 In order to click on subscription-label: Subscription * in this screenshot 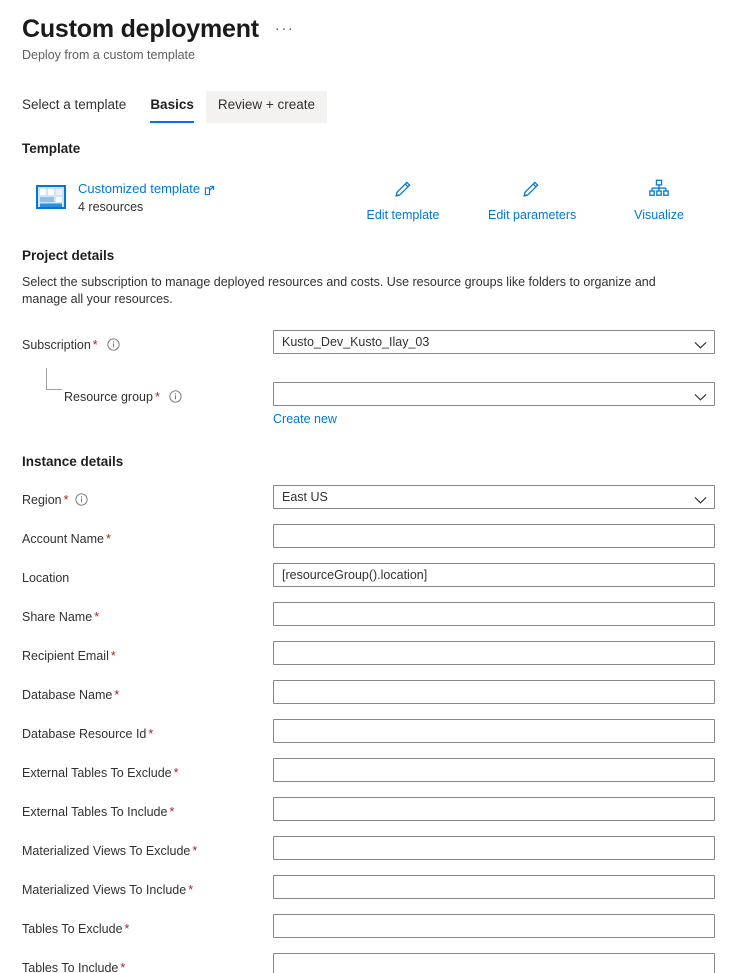, I will do `click(71, 345)`.